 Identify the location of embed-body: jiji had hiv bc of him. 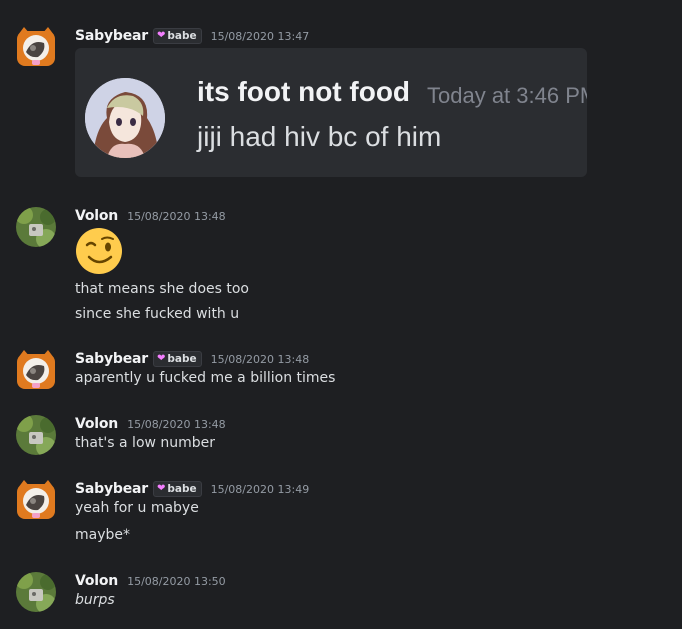
(319, 136).